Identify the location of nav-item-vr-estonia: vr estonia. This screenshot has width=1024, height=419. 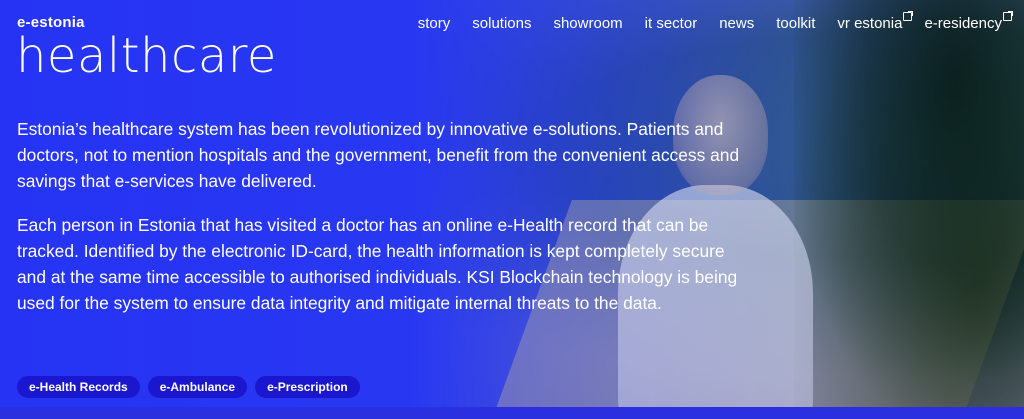
(875, 21).